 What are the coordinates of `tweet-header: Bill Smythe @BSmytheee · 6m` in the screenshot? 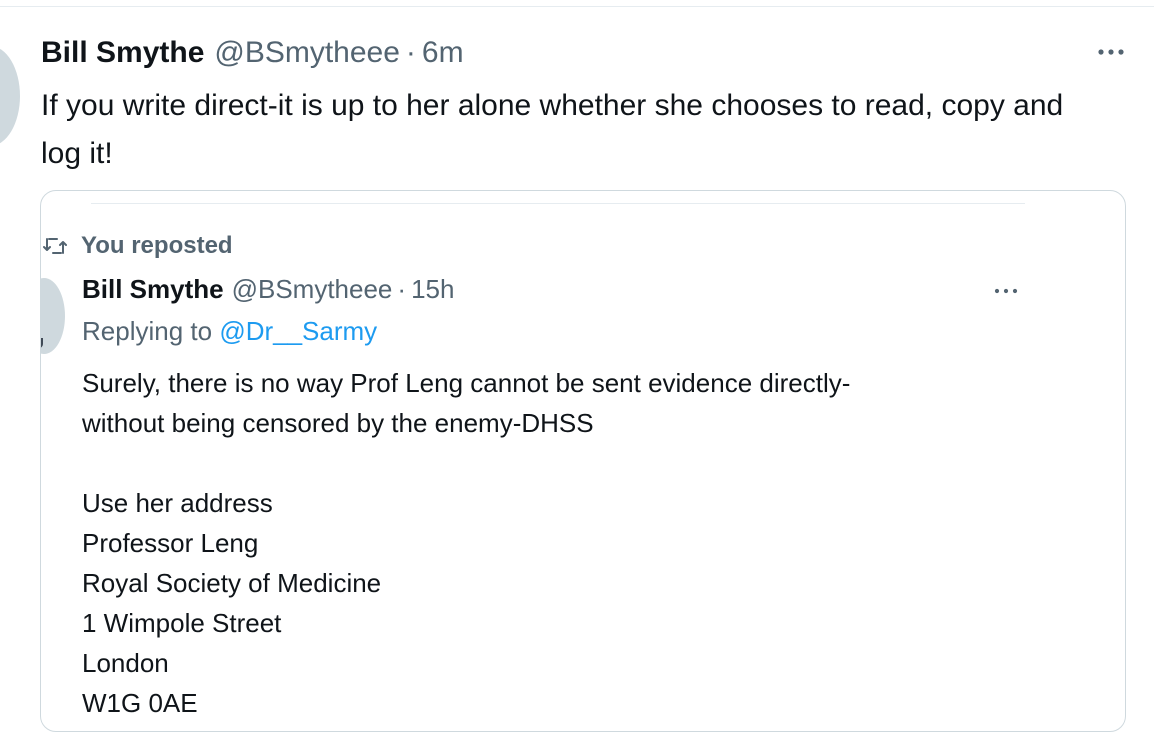 It's located at (252, 53).